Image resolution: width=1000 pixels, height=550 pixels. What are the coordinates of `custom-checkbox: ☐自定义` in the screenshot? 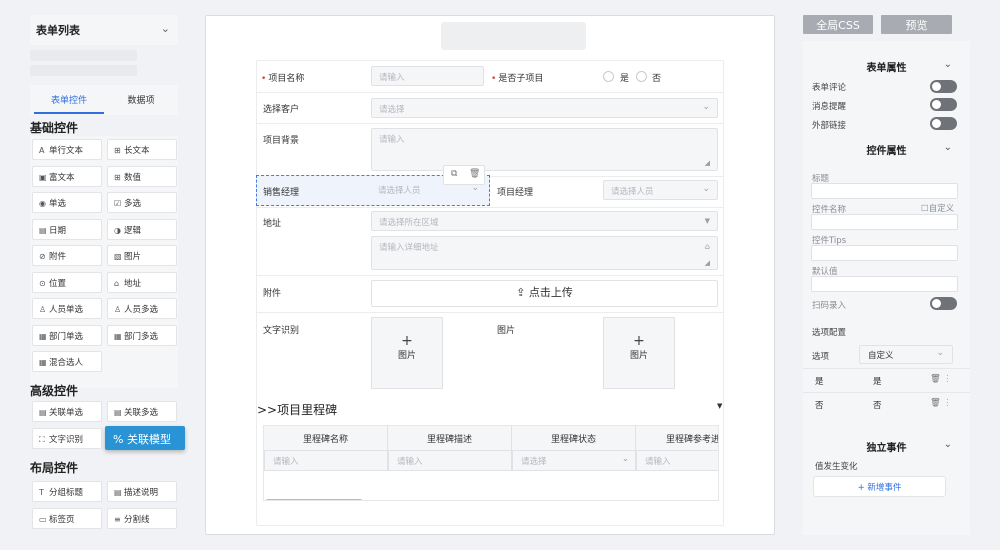 It's located at (937, 208).